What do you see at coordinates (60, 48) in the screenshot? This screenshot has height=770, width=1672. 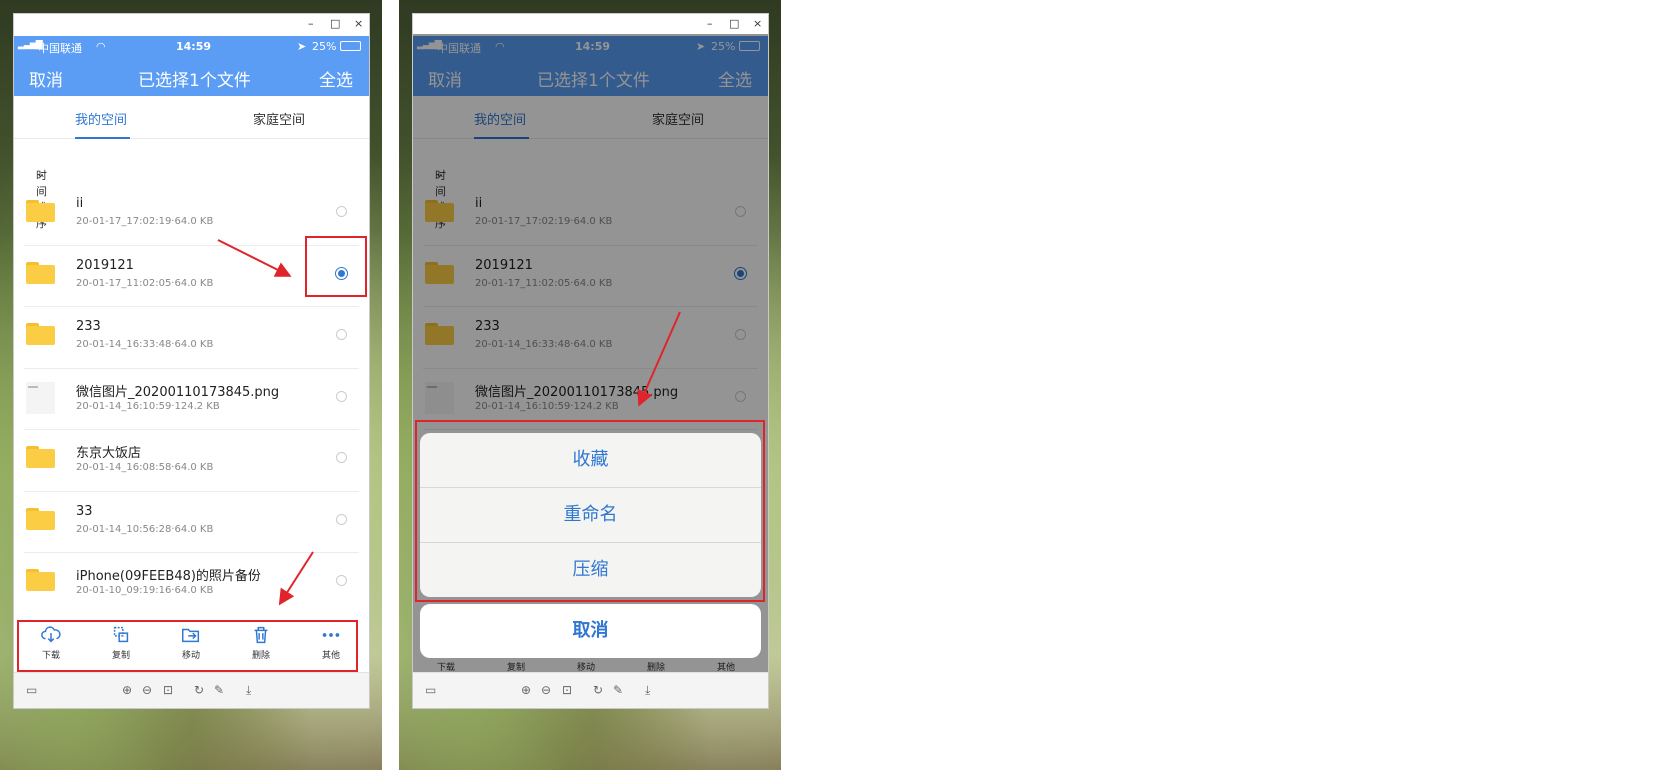 I see `carrier-label: 中国联通` at bounding box center [60, 48].